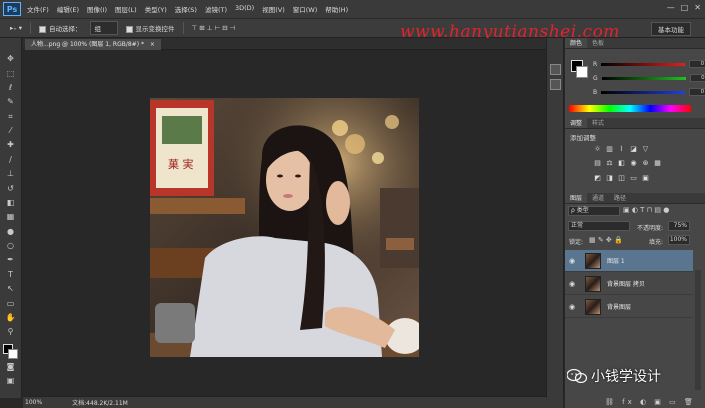 The height and width of the screenshot is (408, 705). What do you see at coordinates (609, 163) in the screenshot?
I see `color-balance-icon: ⚖` at bounding box center [609, 163].